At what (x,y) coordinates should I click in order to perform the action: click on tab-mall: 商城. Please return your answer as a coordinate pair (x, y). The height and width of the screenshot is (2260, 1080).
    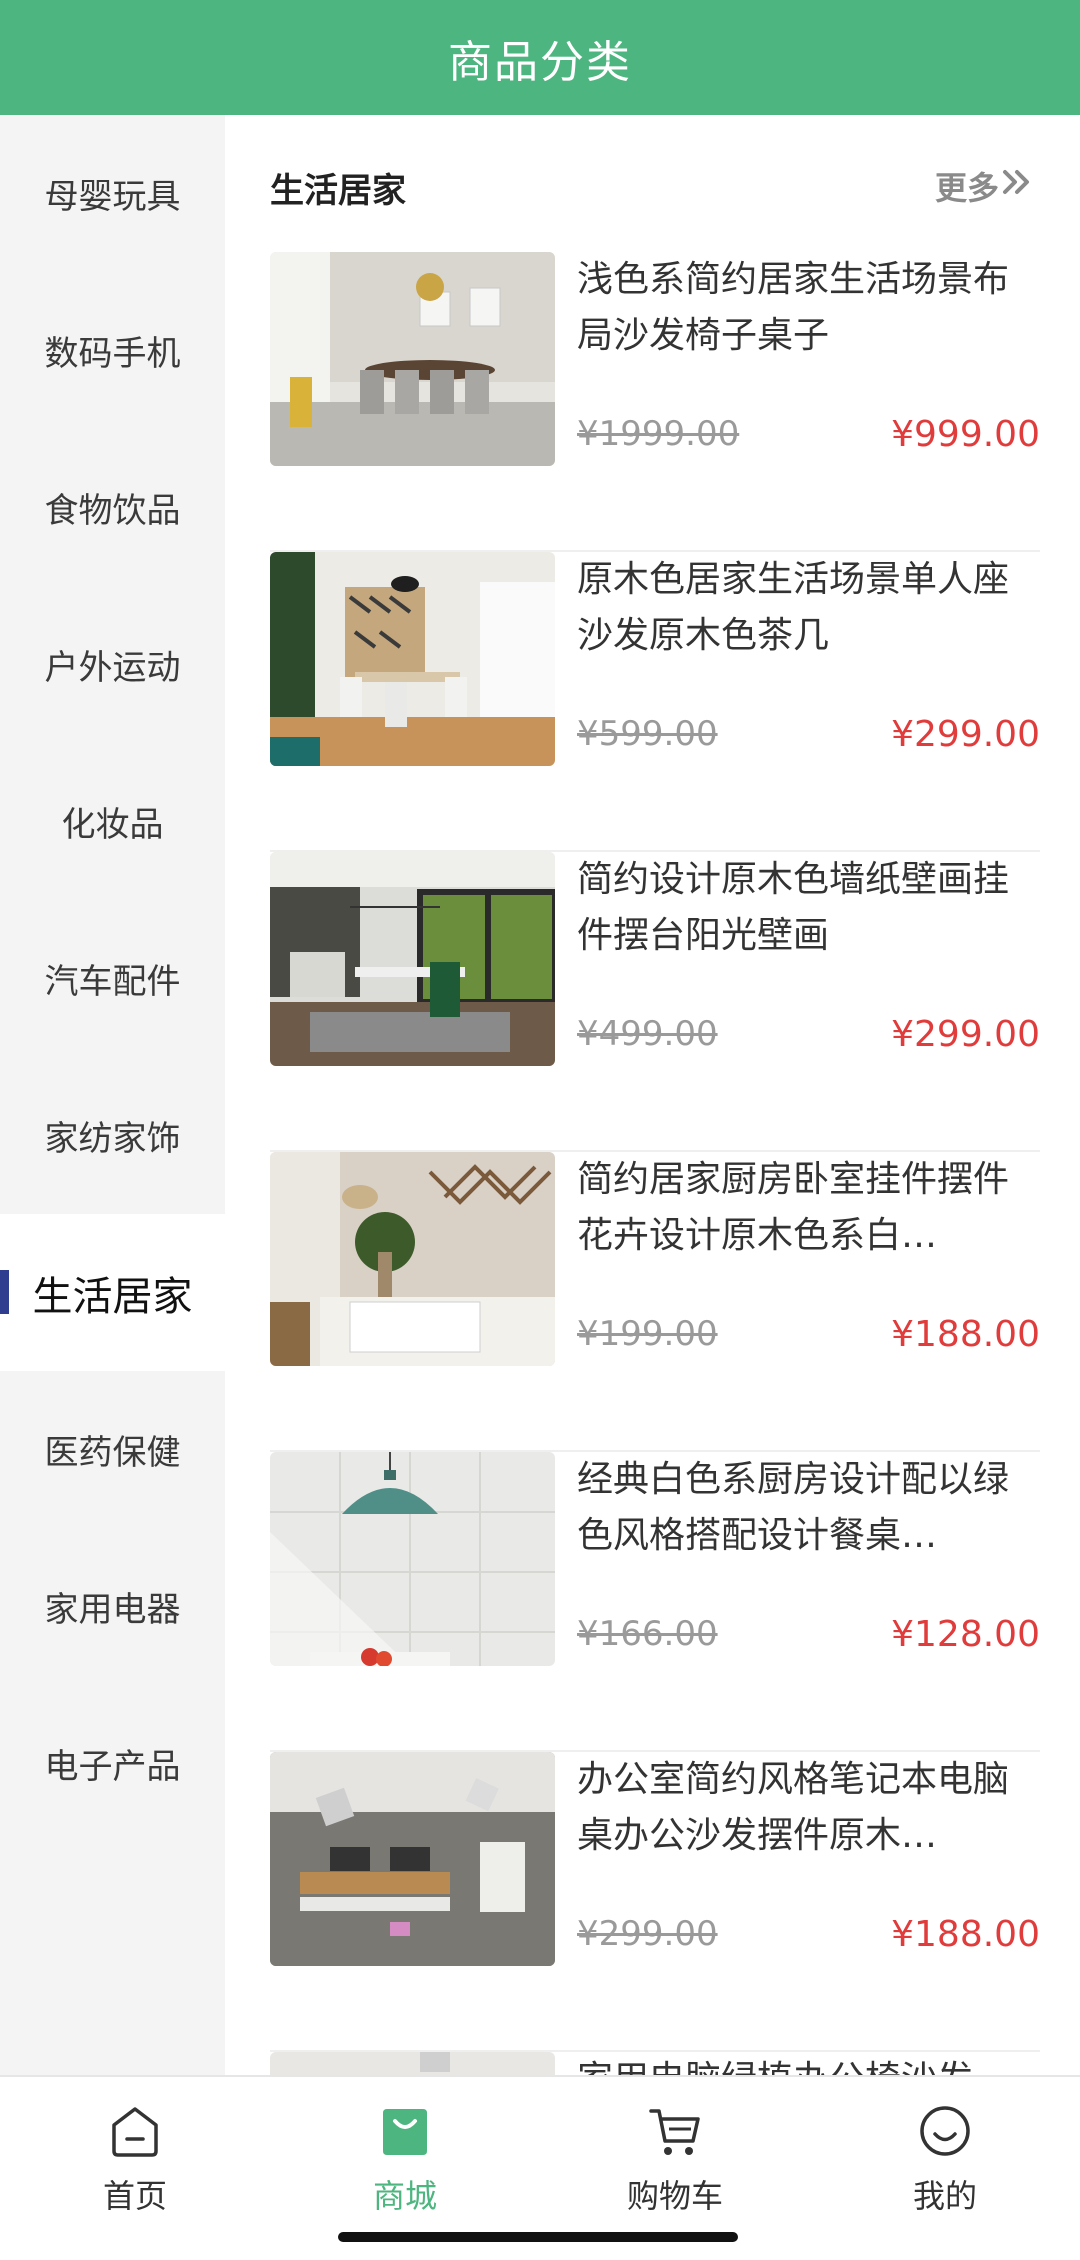
    Looking at the image, I should click on (405, 2157).